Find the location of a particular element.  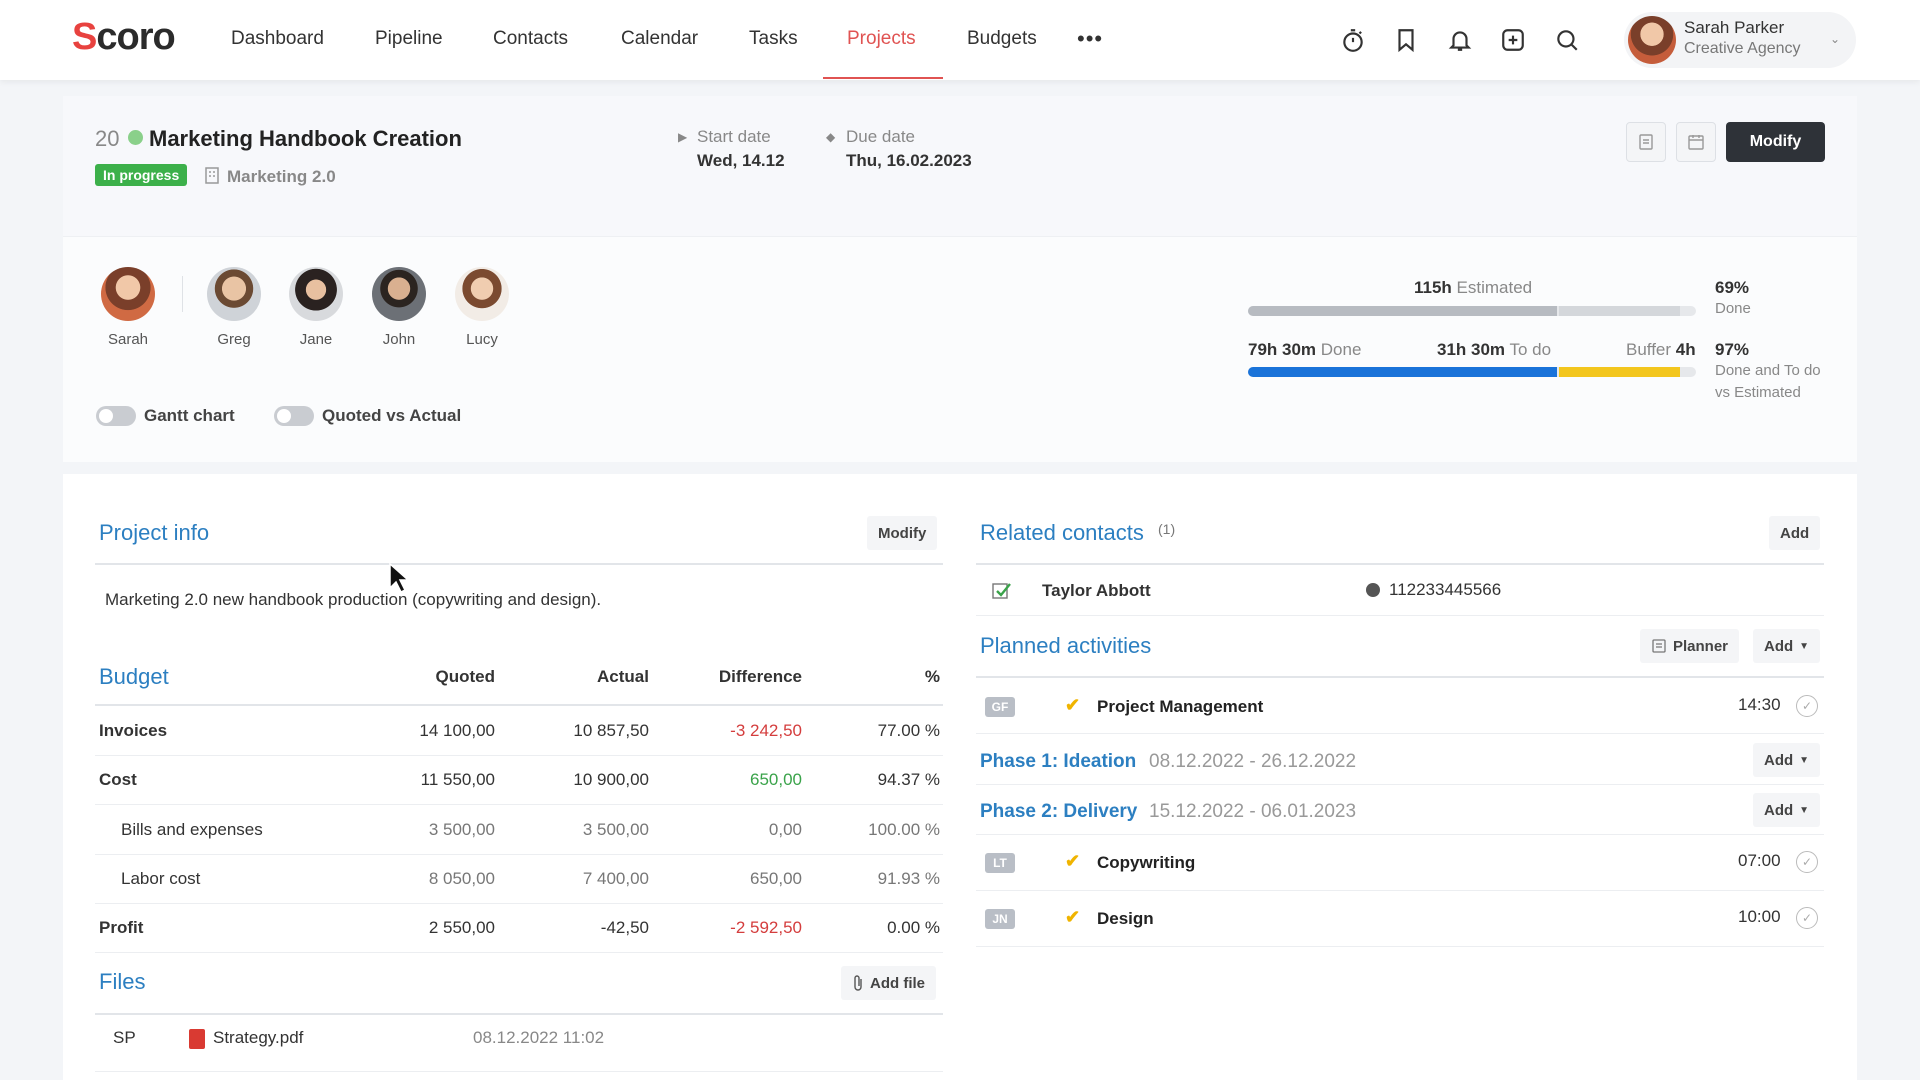

assignee-badge: JN is located at coordinates (1000, 919).